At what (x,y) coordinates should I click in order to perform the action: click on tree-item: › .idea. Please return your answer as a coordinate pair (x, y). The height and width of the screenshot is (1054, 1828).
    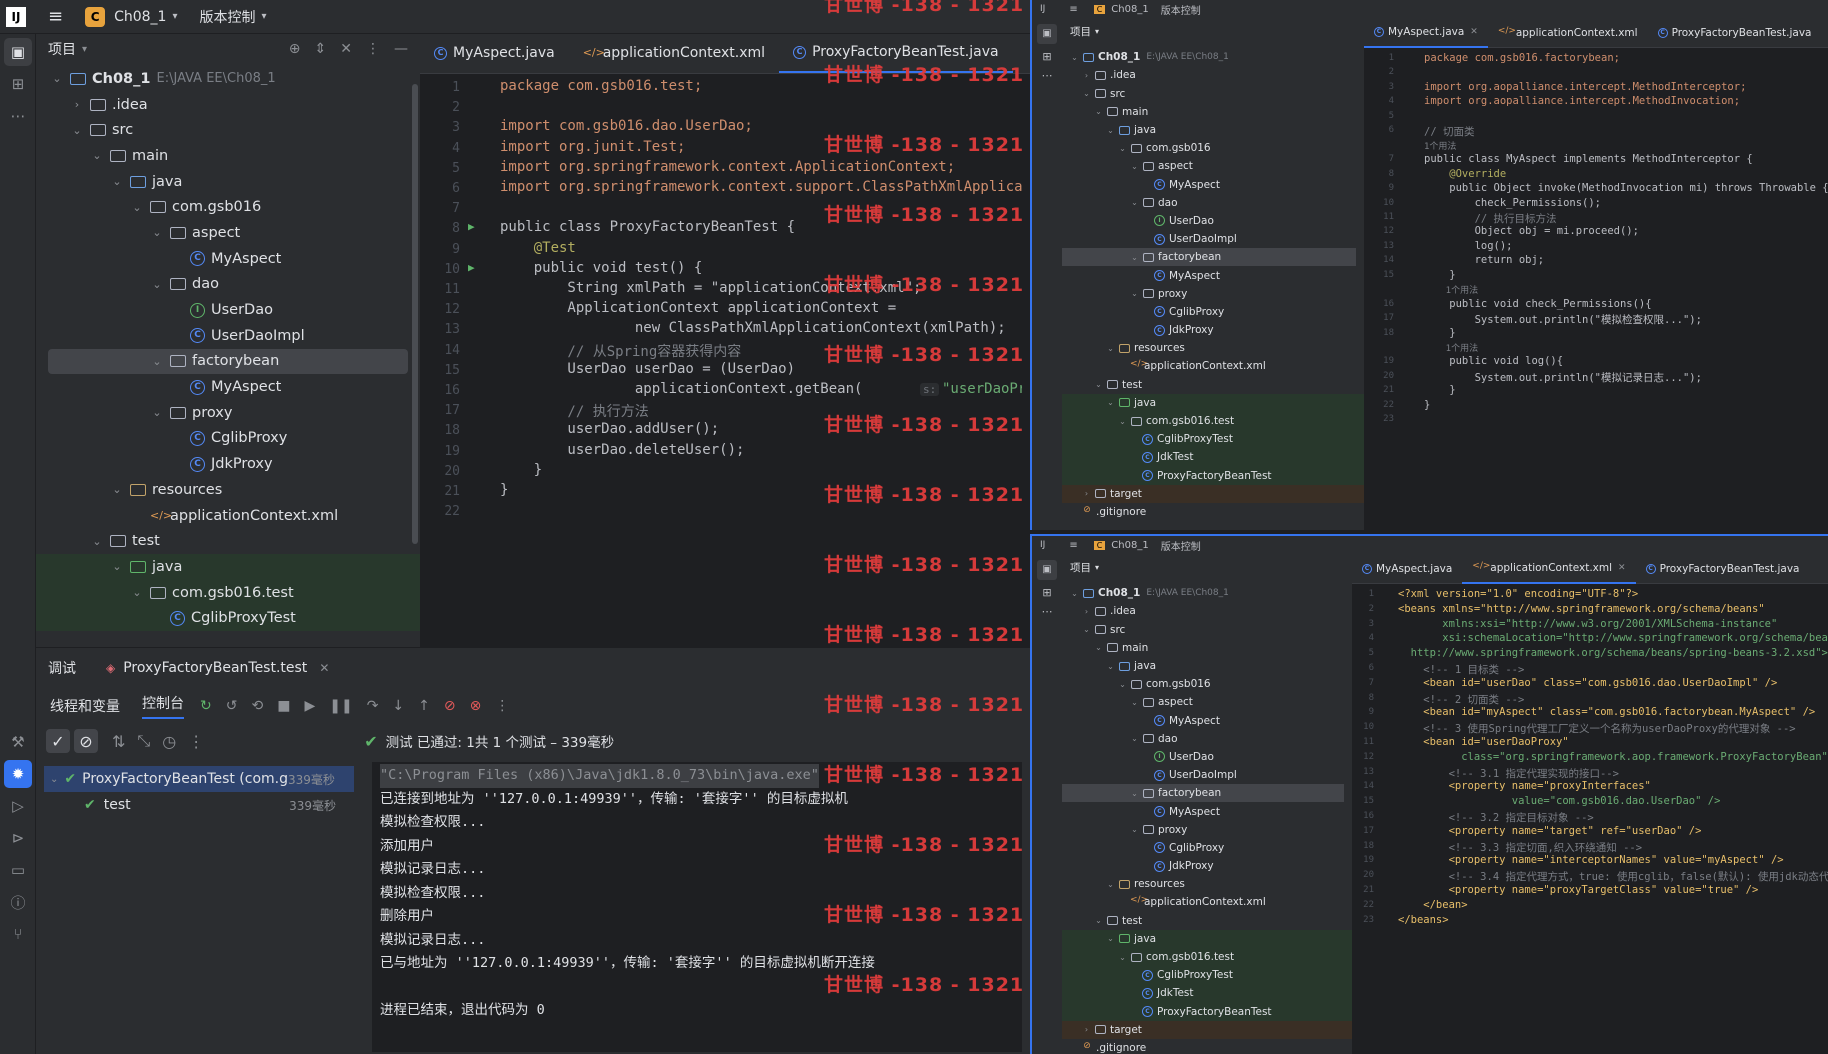
    Looking at the image, I should click on (228, 105).